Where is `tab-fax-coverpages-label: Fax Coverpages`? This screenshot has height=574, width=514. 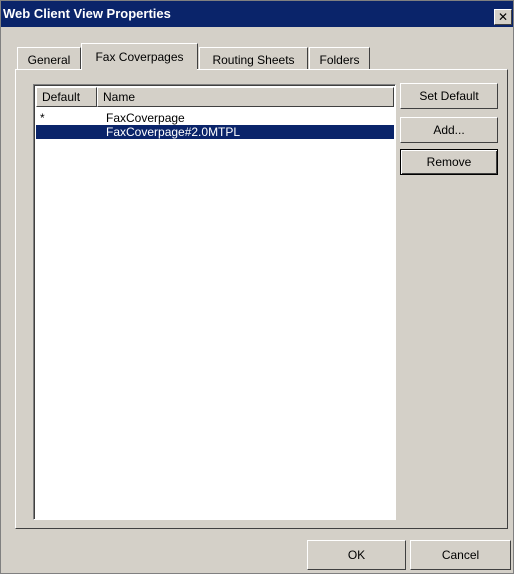 tab-fax-coverpages-label: Fax Coverpages is located at coordinates (139, 56).